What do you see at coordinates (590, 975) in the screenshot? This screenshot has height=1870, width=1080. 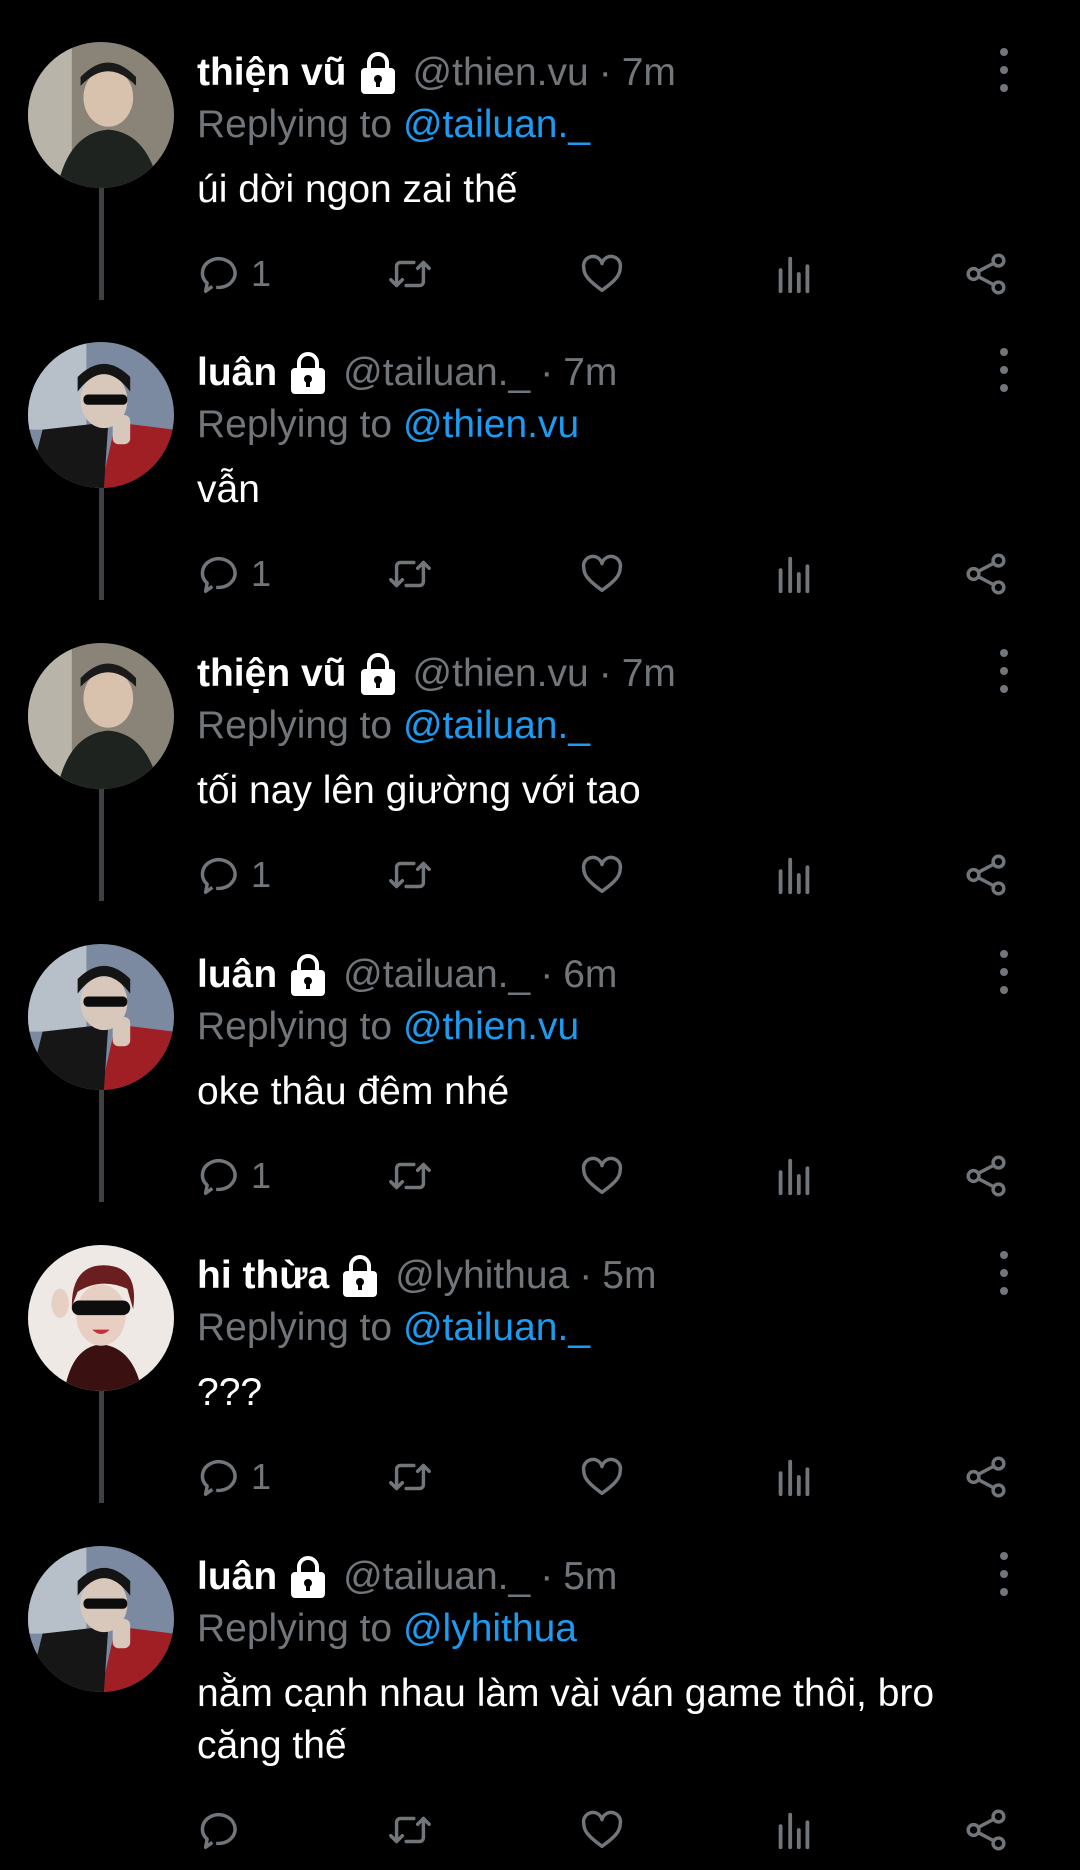 I see `timestamp: 6m` at bounding box center [590, 975].